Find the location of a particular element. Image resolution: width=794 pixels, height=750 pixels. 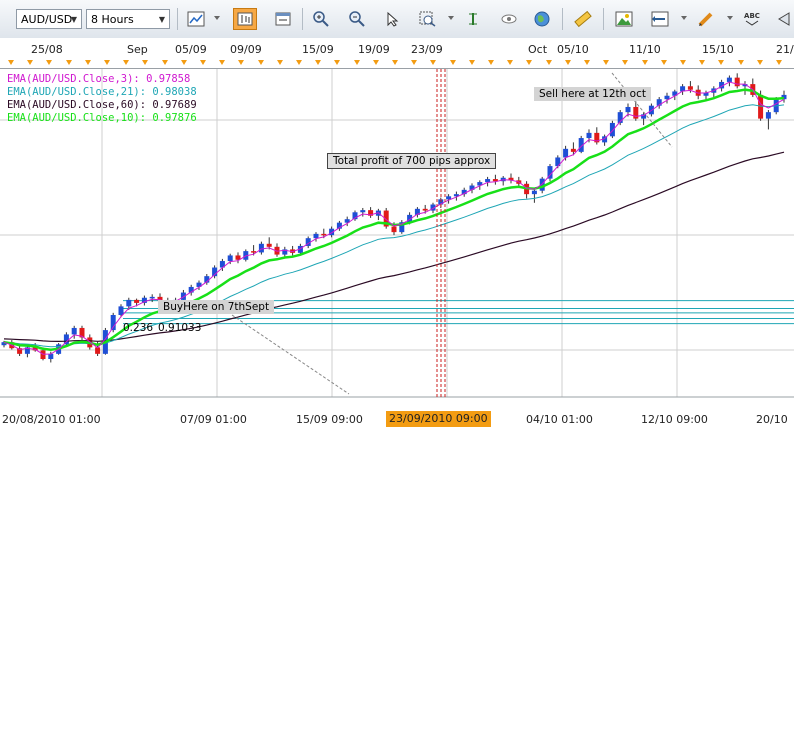

pencil-icon is located at coordinates (706, 19).